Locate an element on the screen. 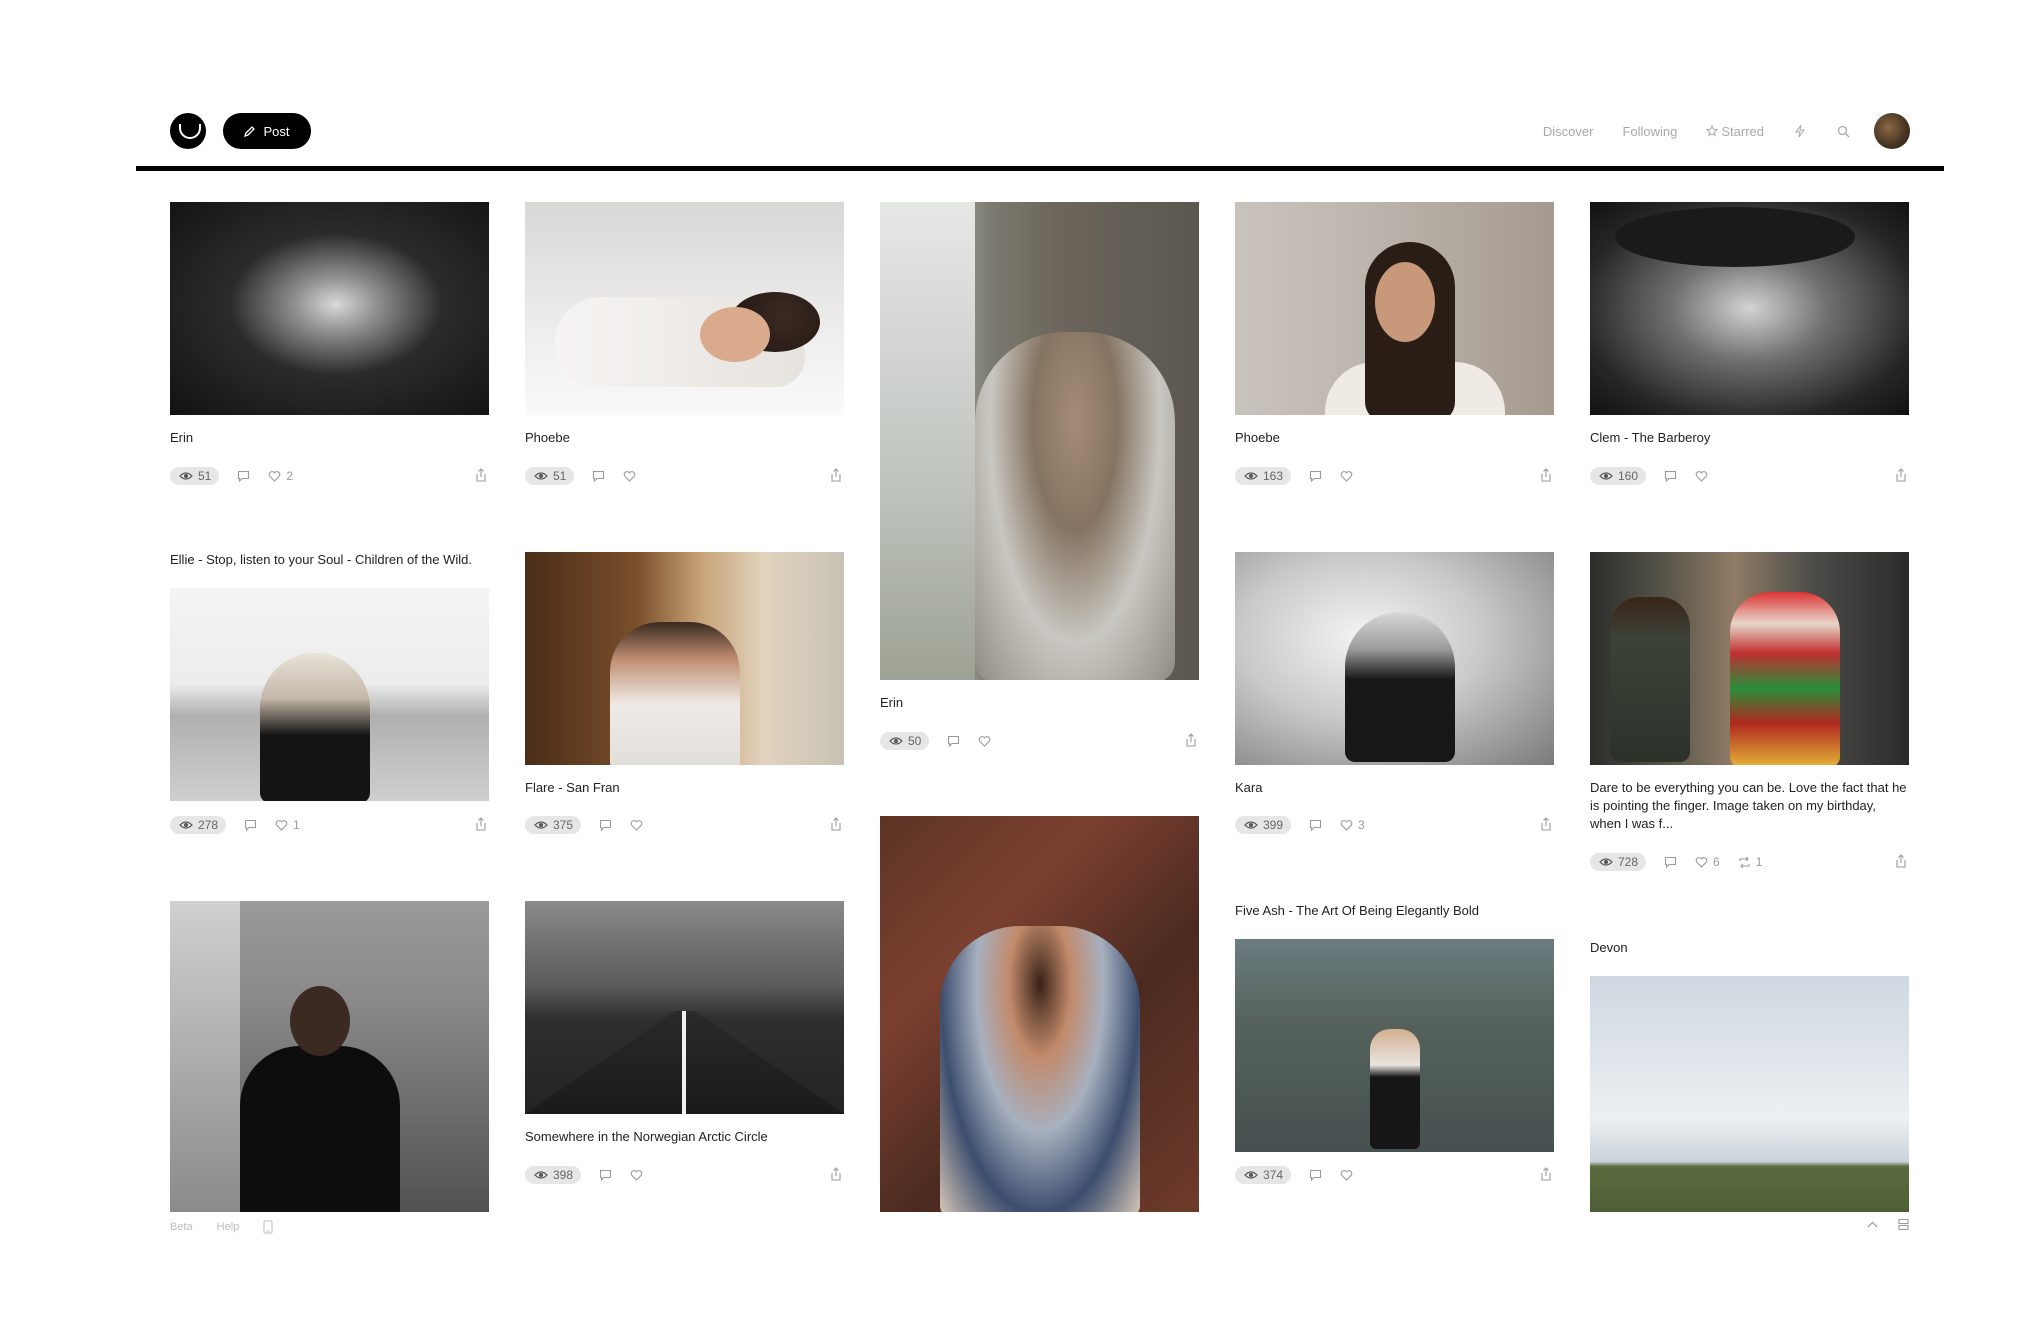 Image resolution: width=2024 pixels, height=1325 pixels. footer-help-link: Help is located at coordinates (228, 1227).